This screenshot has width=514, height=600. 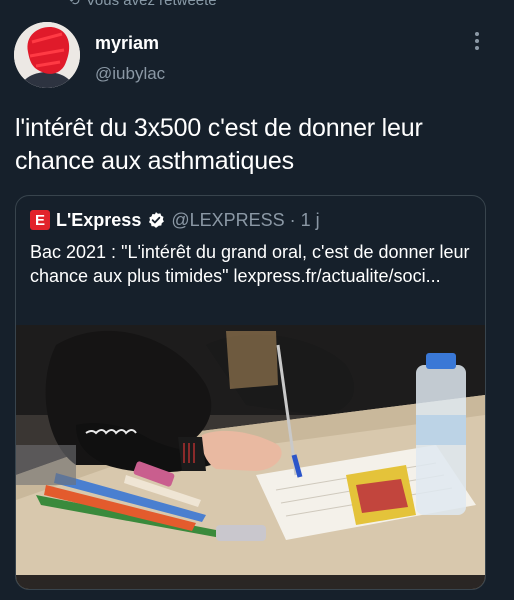 What do you see at coordinates (151, 4) in the screenshot?
I see `retweet-context-text: Vous avez retweeté` at bounding box center [151, 4].